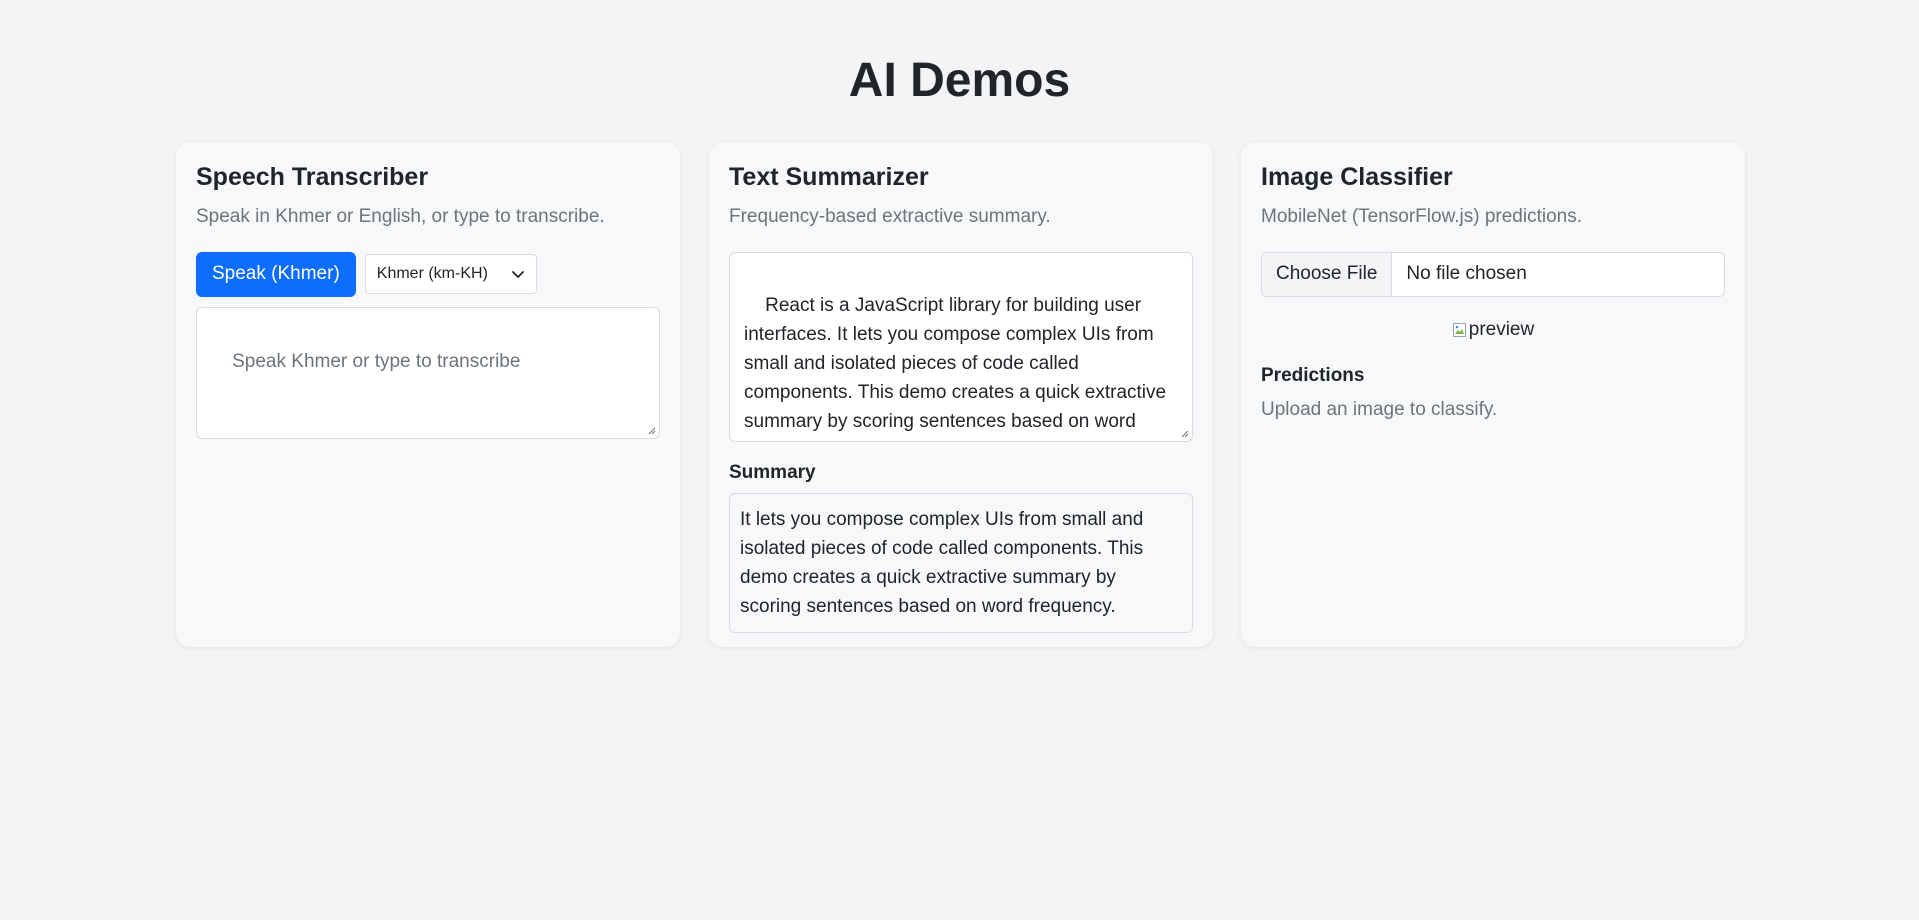 This screenshot has width=1919, height=920. Describe the element at coordinates (432, 274) in the screenshot. I see `language-select-value: Khmer (km-KH)` at that location.